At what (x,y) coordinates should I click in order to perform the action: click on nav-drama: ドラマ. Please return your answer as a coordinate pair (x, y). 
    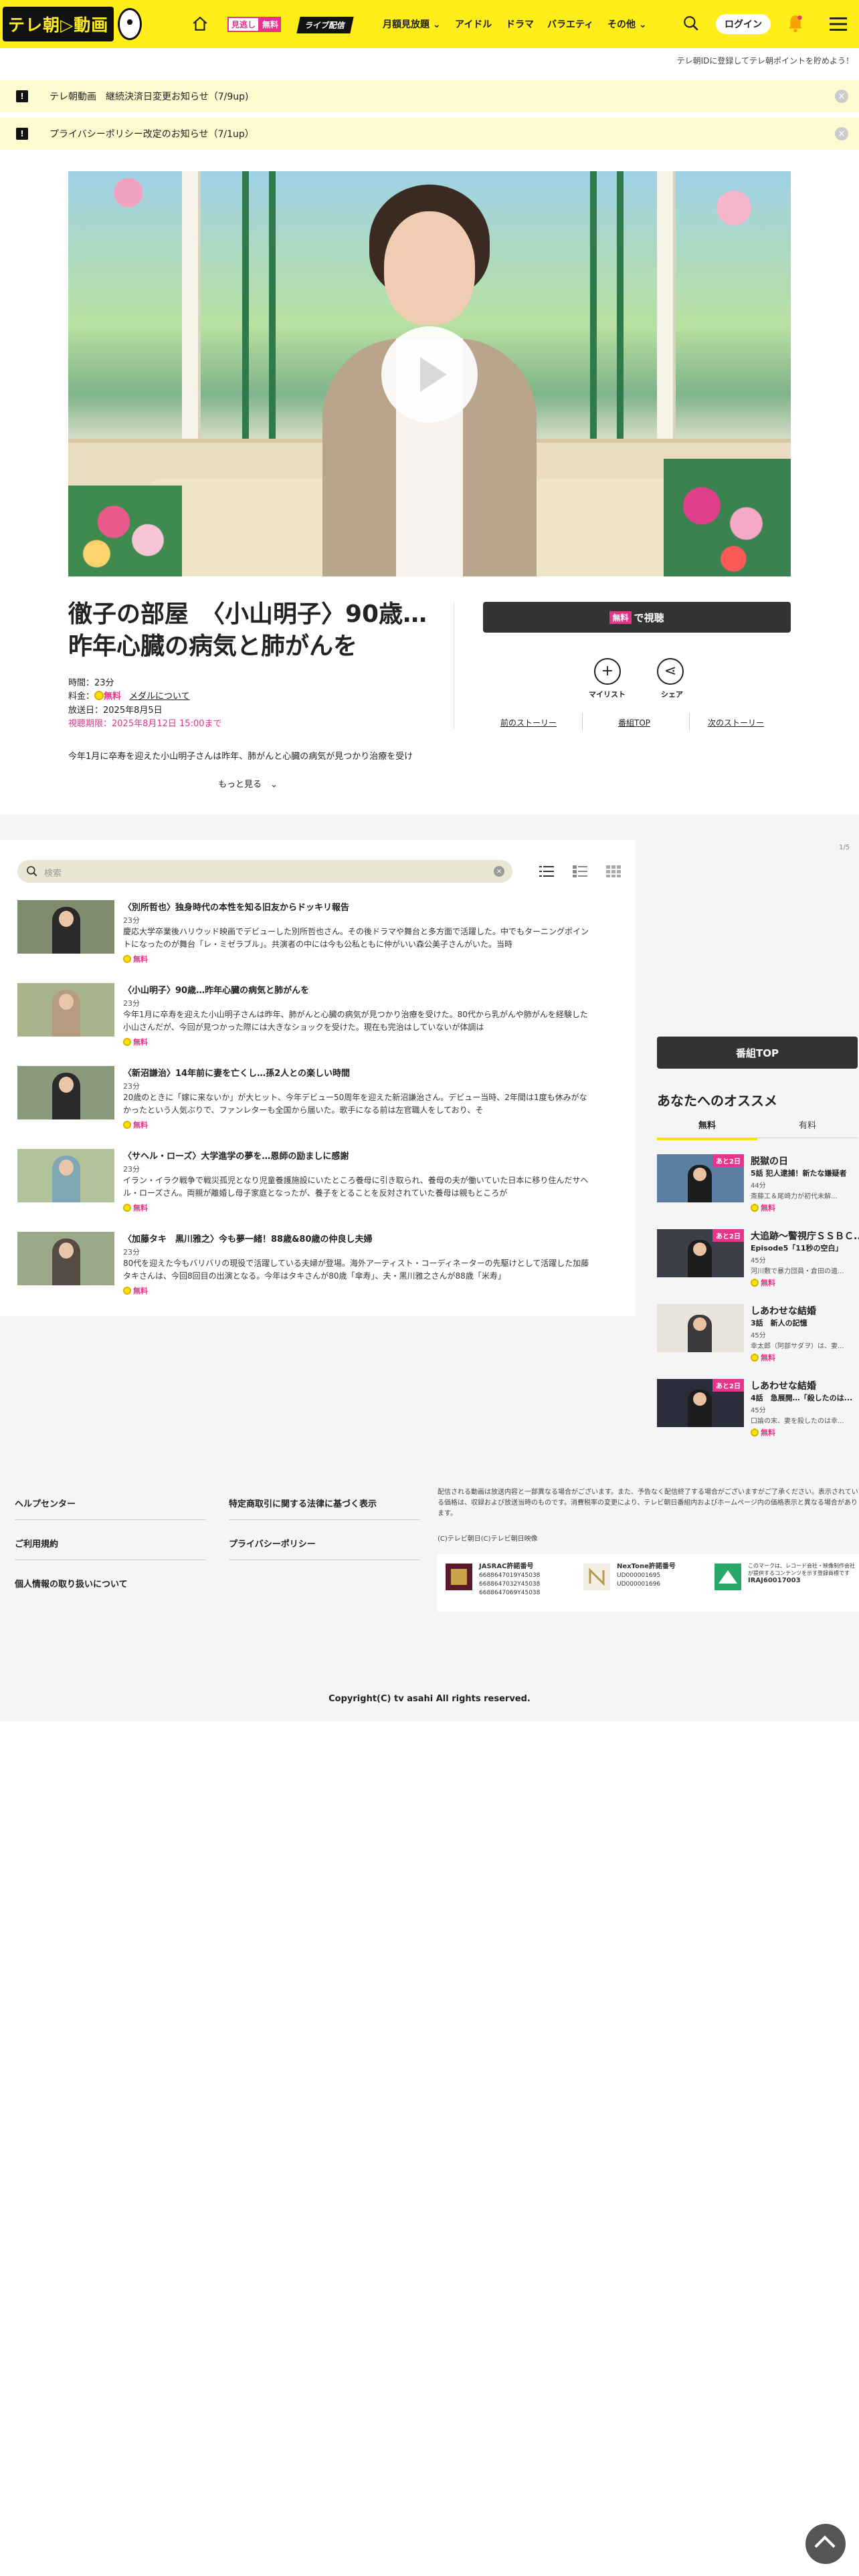
    Looking at the image, I should click on (520, 24).